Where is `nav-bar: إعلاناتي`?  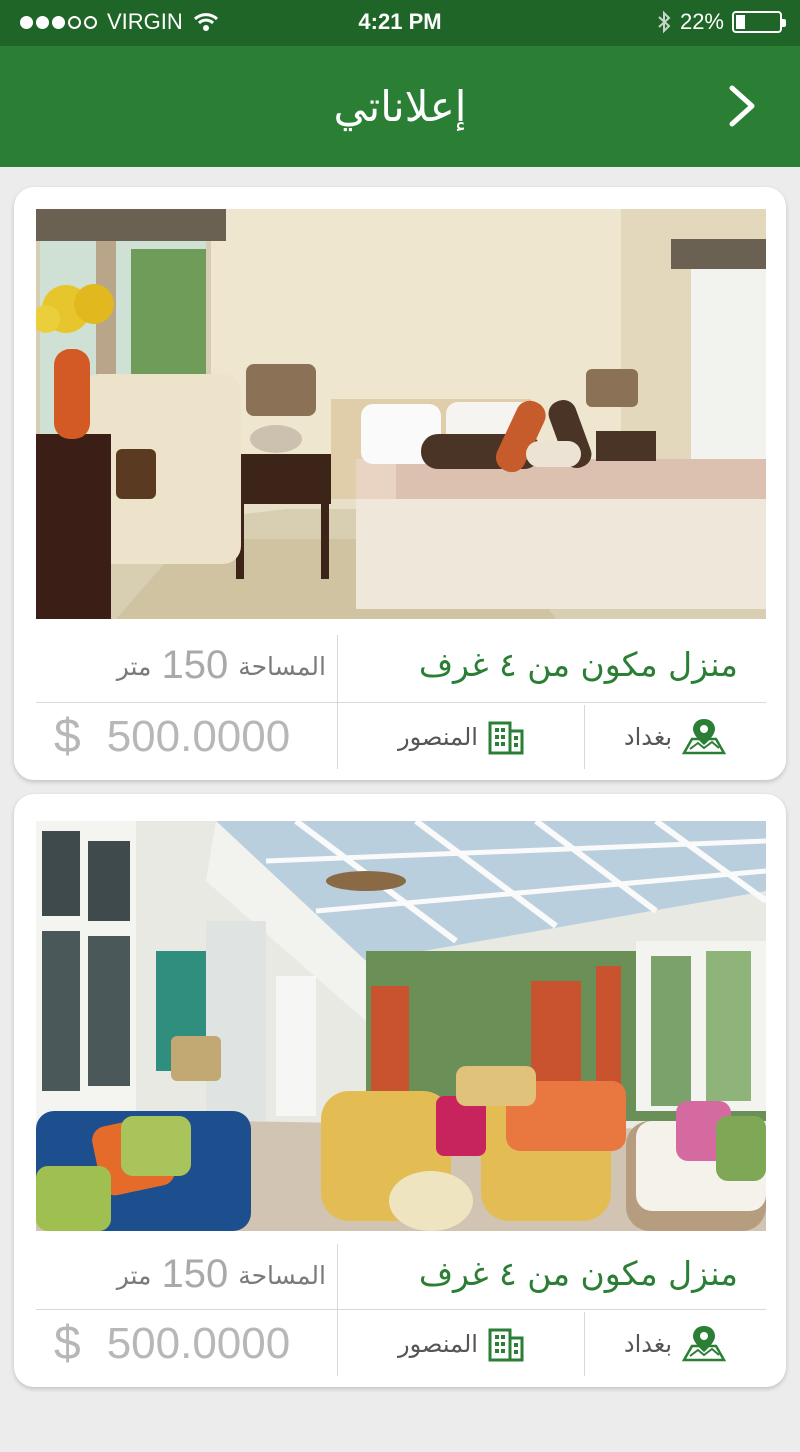
nav-bar: إعلاناتي is located at coordinates (400, 106).